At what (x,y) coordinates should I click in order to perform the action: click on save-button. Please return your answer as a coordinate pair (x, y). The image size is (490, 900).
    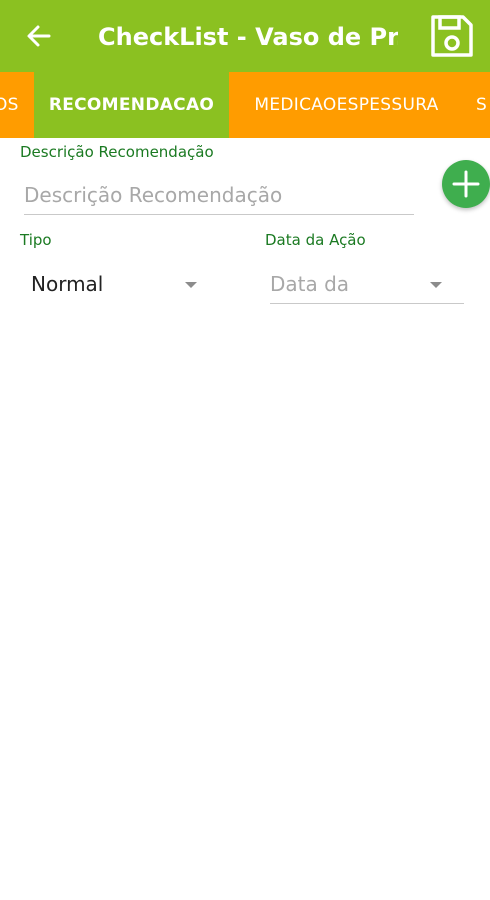
    Looking at the image, I should click on (452, 36).